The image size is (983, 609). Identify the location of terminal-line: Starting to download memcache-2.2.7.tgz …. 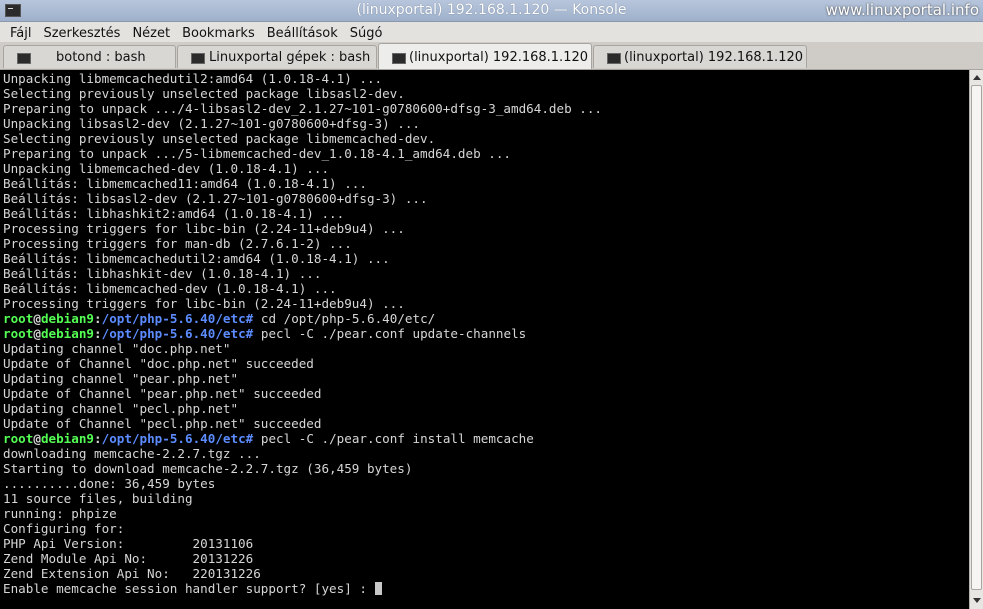
(208, 468).